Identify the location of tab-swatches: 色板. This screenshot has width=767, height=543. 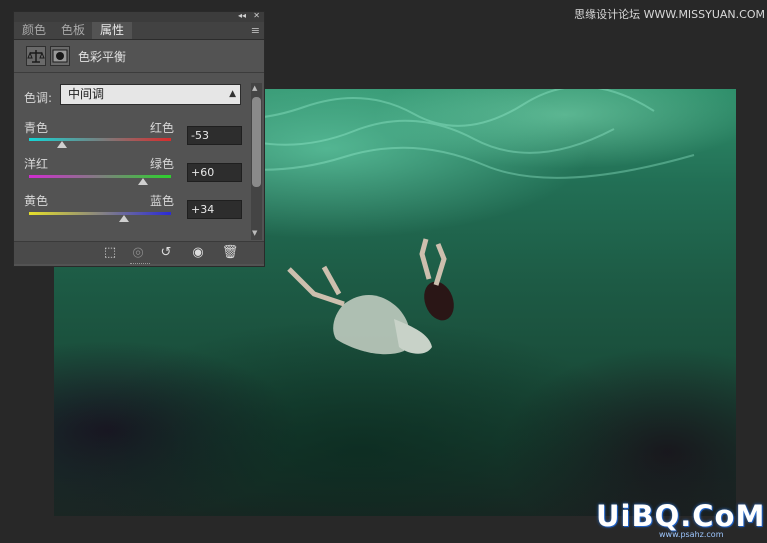
(73, 30).